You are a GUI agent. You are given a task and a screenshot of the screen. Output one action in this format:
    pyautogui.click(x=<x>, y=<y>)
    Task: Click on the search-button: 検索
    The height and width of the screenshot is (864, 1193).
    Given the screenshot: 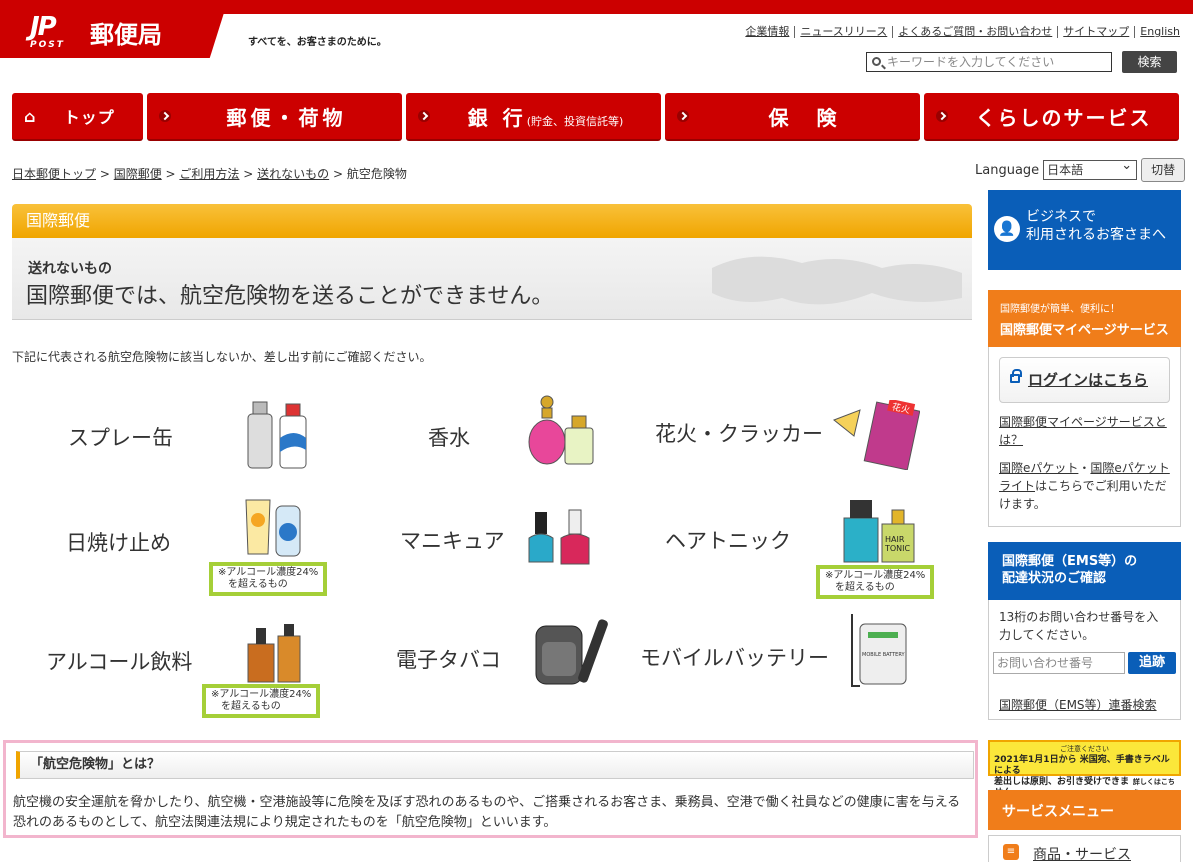 What is the action you would take?
    pyautogui.click(x=1149, y=62)
    